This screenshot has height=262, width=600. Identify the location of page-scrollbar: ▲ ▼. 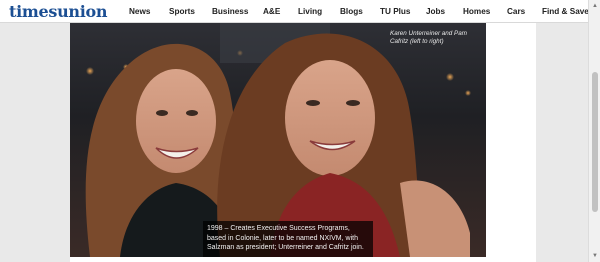
(594, 131).